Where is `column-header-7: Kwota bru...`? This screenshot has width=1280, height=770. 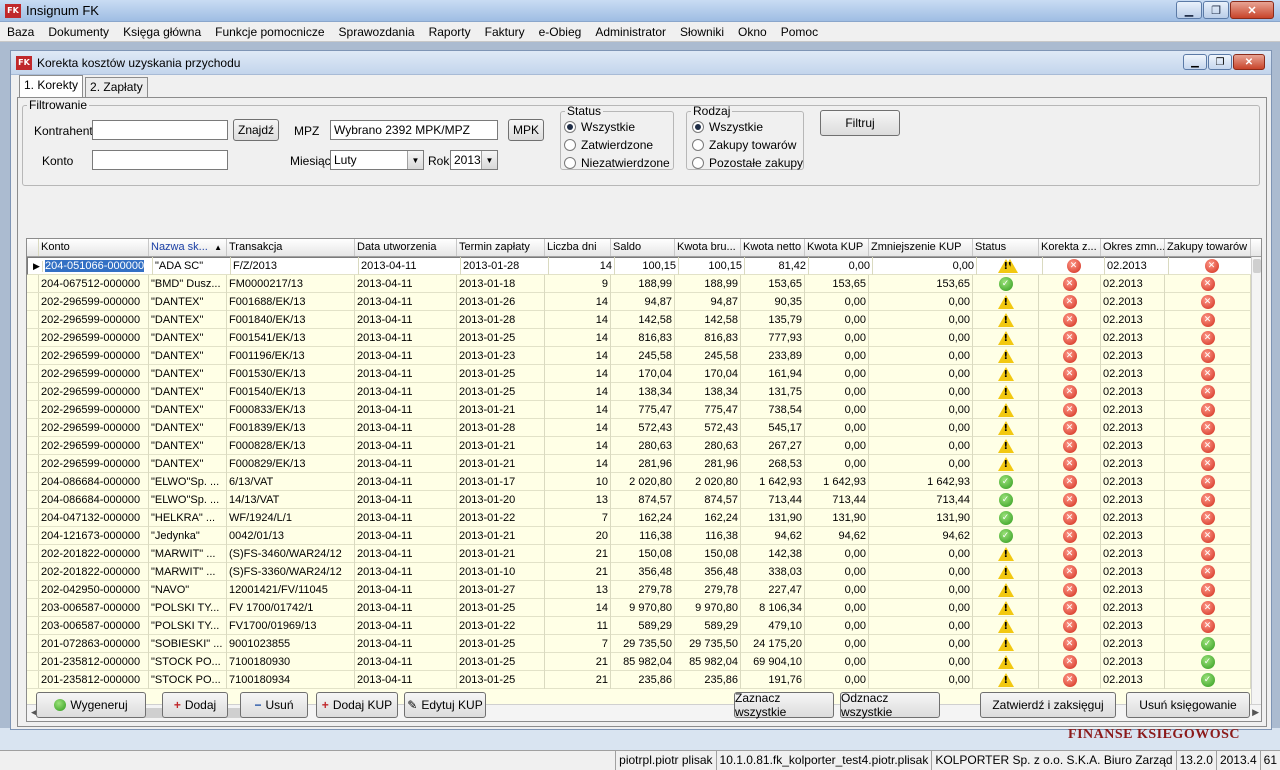
column-header-7: Kwota bru... is located at coordinates (708, 247).